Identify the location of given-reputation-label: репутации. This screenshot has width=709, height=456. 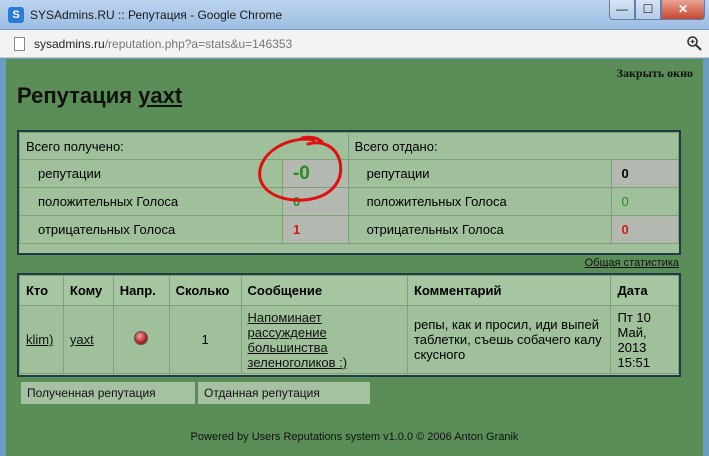
(479, 173).